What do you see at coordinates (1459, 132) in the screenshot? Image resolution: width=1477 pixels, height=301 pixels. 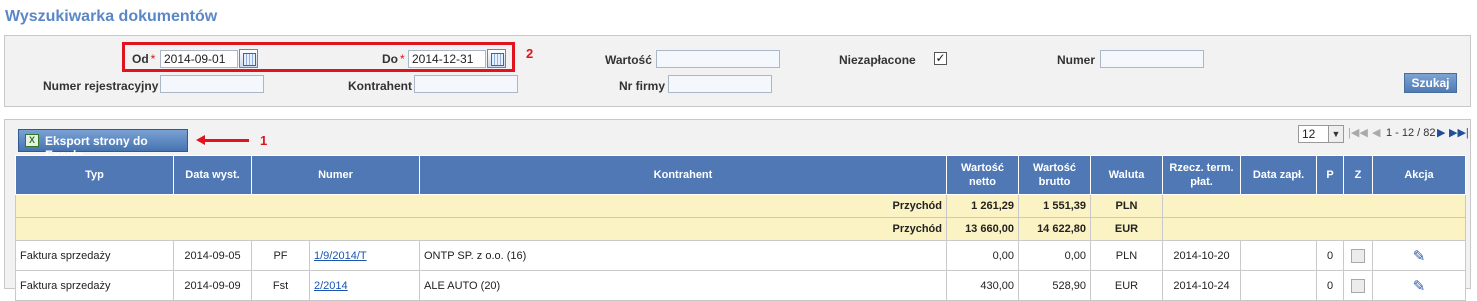 I see `last-page-icon: ▶▶|` at bounding box center [1459, 132].